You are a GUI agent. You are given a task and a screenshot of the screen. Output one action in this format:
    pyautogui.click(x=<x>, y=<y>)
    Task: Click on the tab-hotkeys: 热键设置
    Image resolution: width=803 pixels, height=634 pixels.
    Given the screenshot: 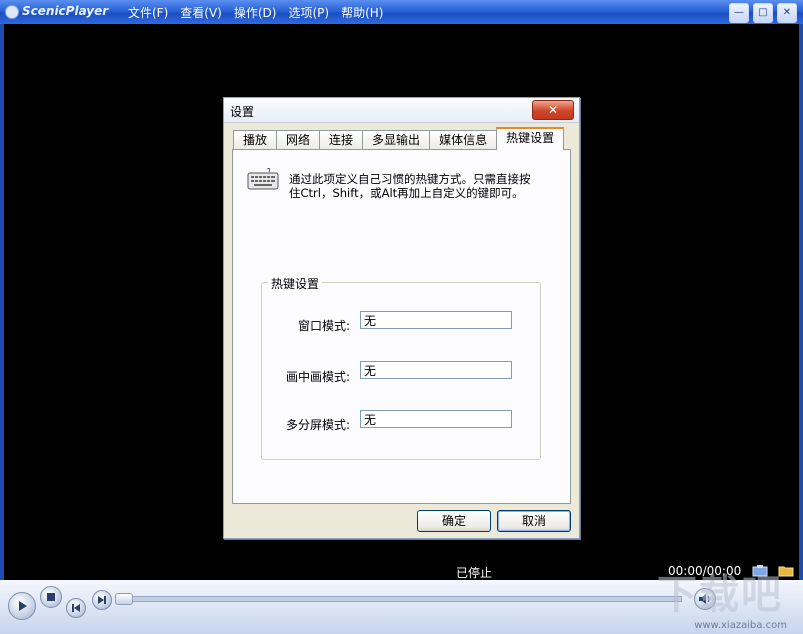 What is the action you would take?
    pyautogui.click(x=530, y=138)
    